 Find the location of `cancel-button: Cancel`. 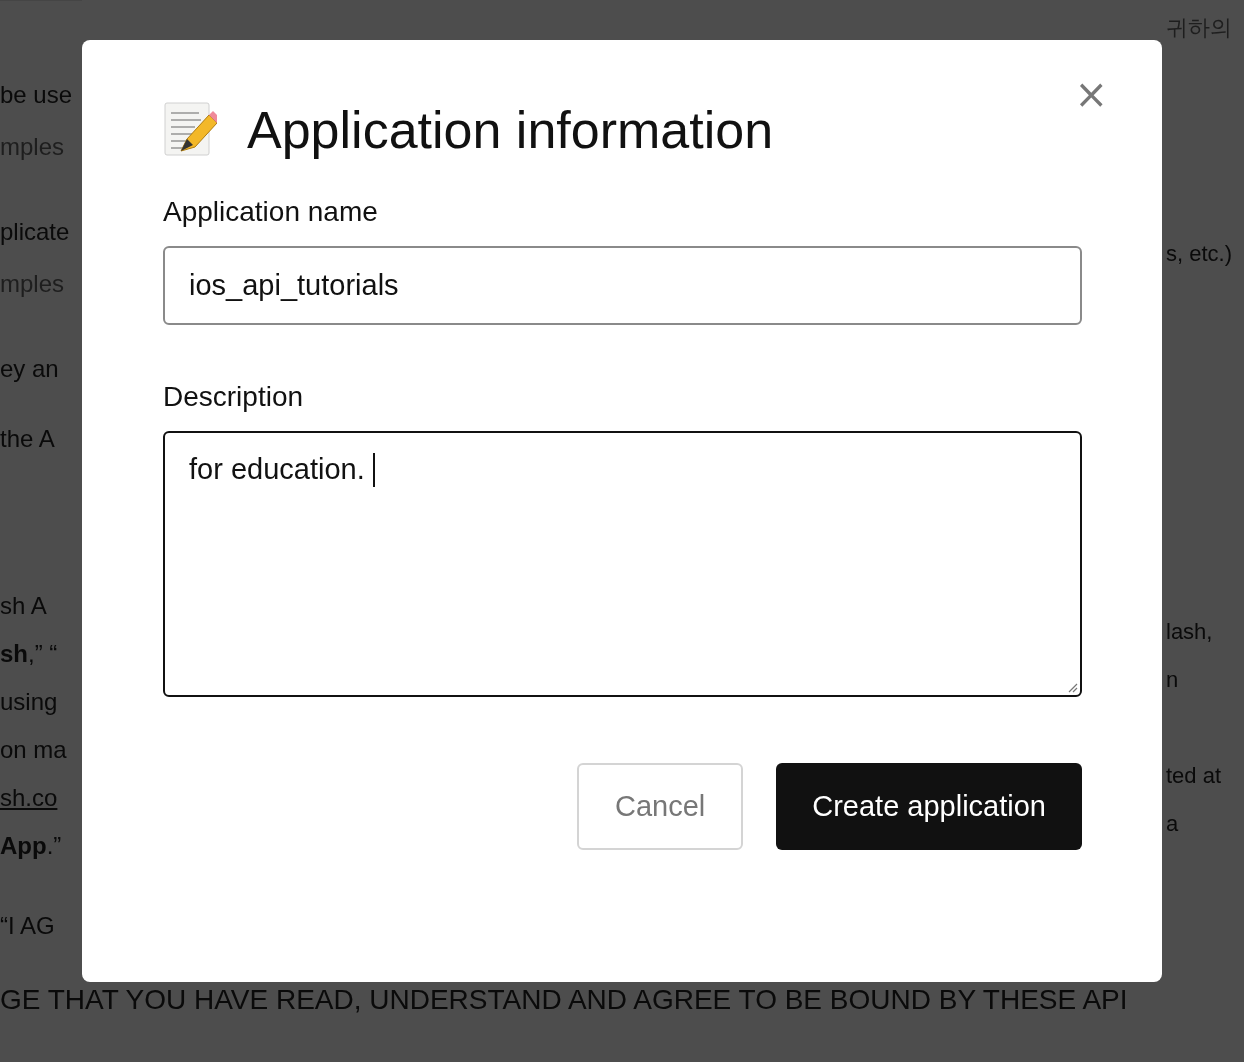

cancel-button: Cancel is located at coordinates (660, 806).